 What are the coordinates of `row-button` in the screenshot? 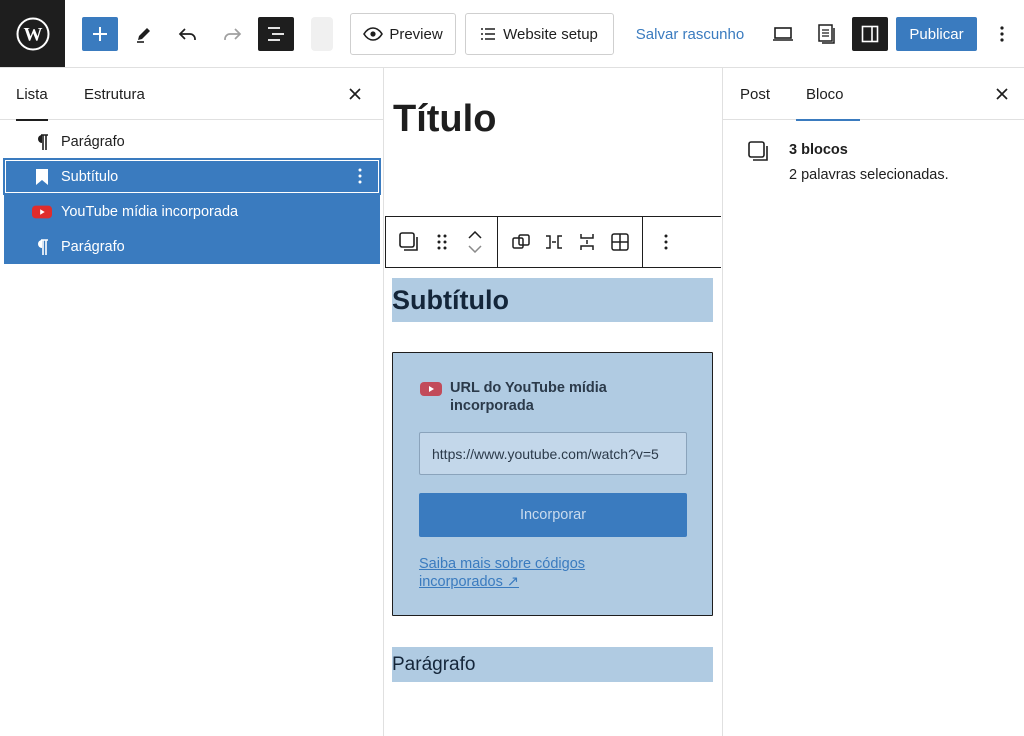 It's located at (553, 242).